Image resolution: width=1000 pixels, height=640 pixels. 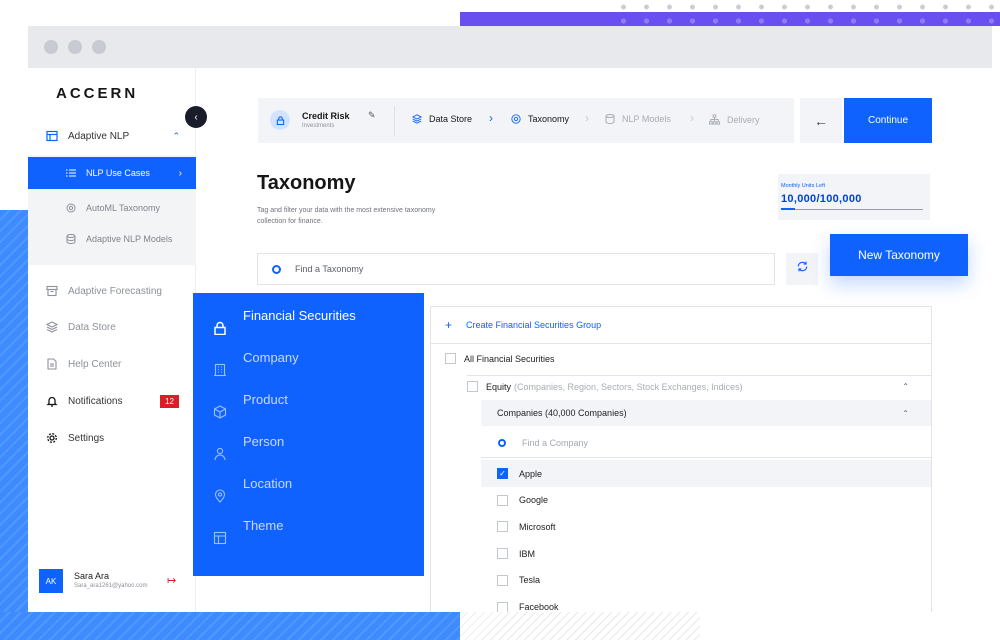 I want to click on all-securities-row: All Financial Securities, so click(x=500, y=358).